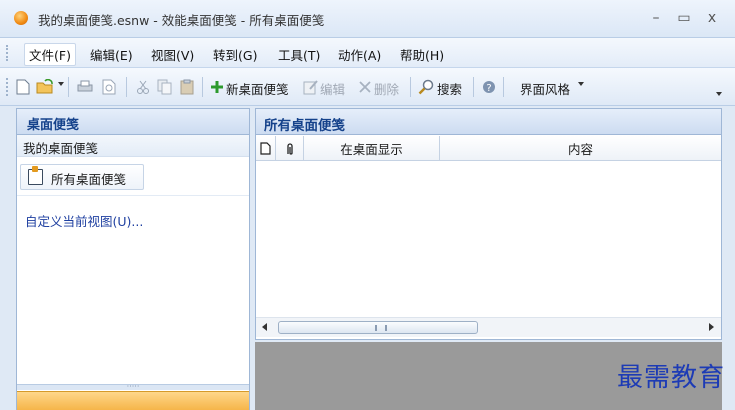 The width and height of the screenshot is (735, 410). What do you see at coordinates (422, 54) in the screenshot?
I see `menu-help: 帮助(H)` at bounding box center [422, 54].